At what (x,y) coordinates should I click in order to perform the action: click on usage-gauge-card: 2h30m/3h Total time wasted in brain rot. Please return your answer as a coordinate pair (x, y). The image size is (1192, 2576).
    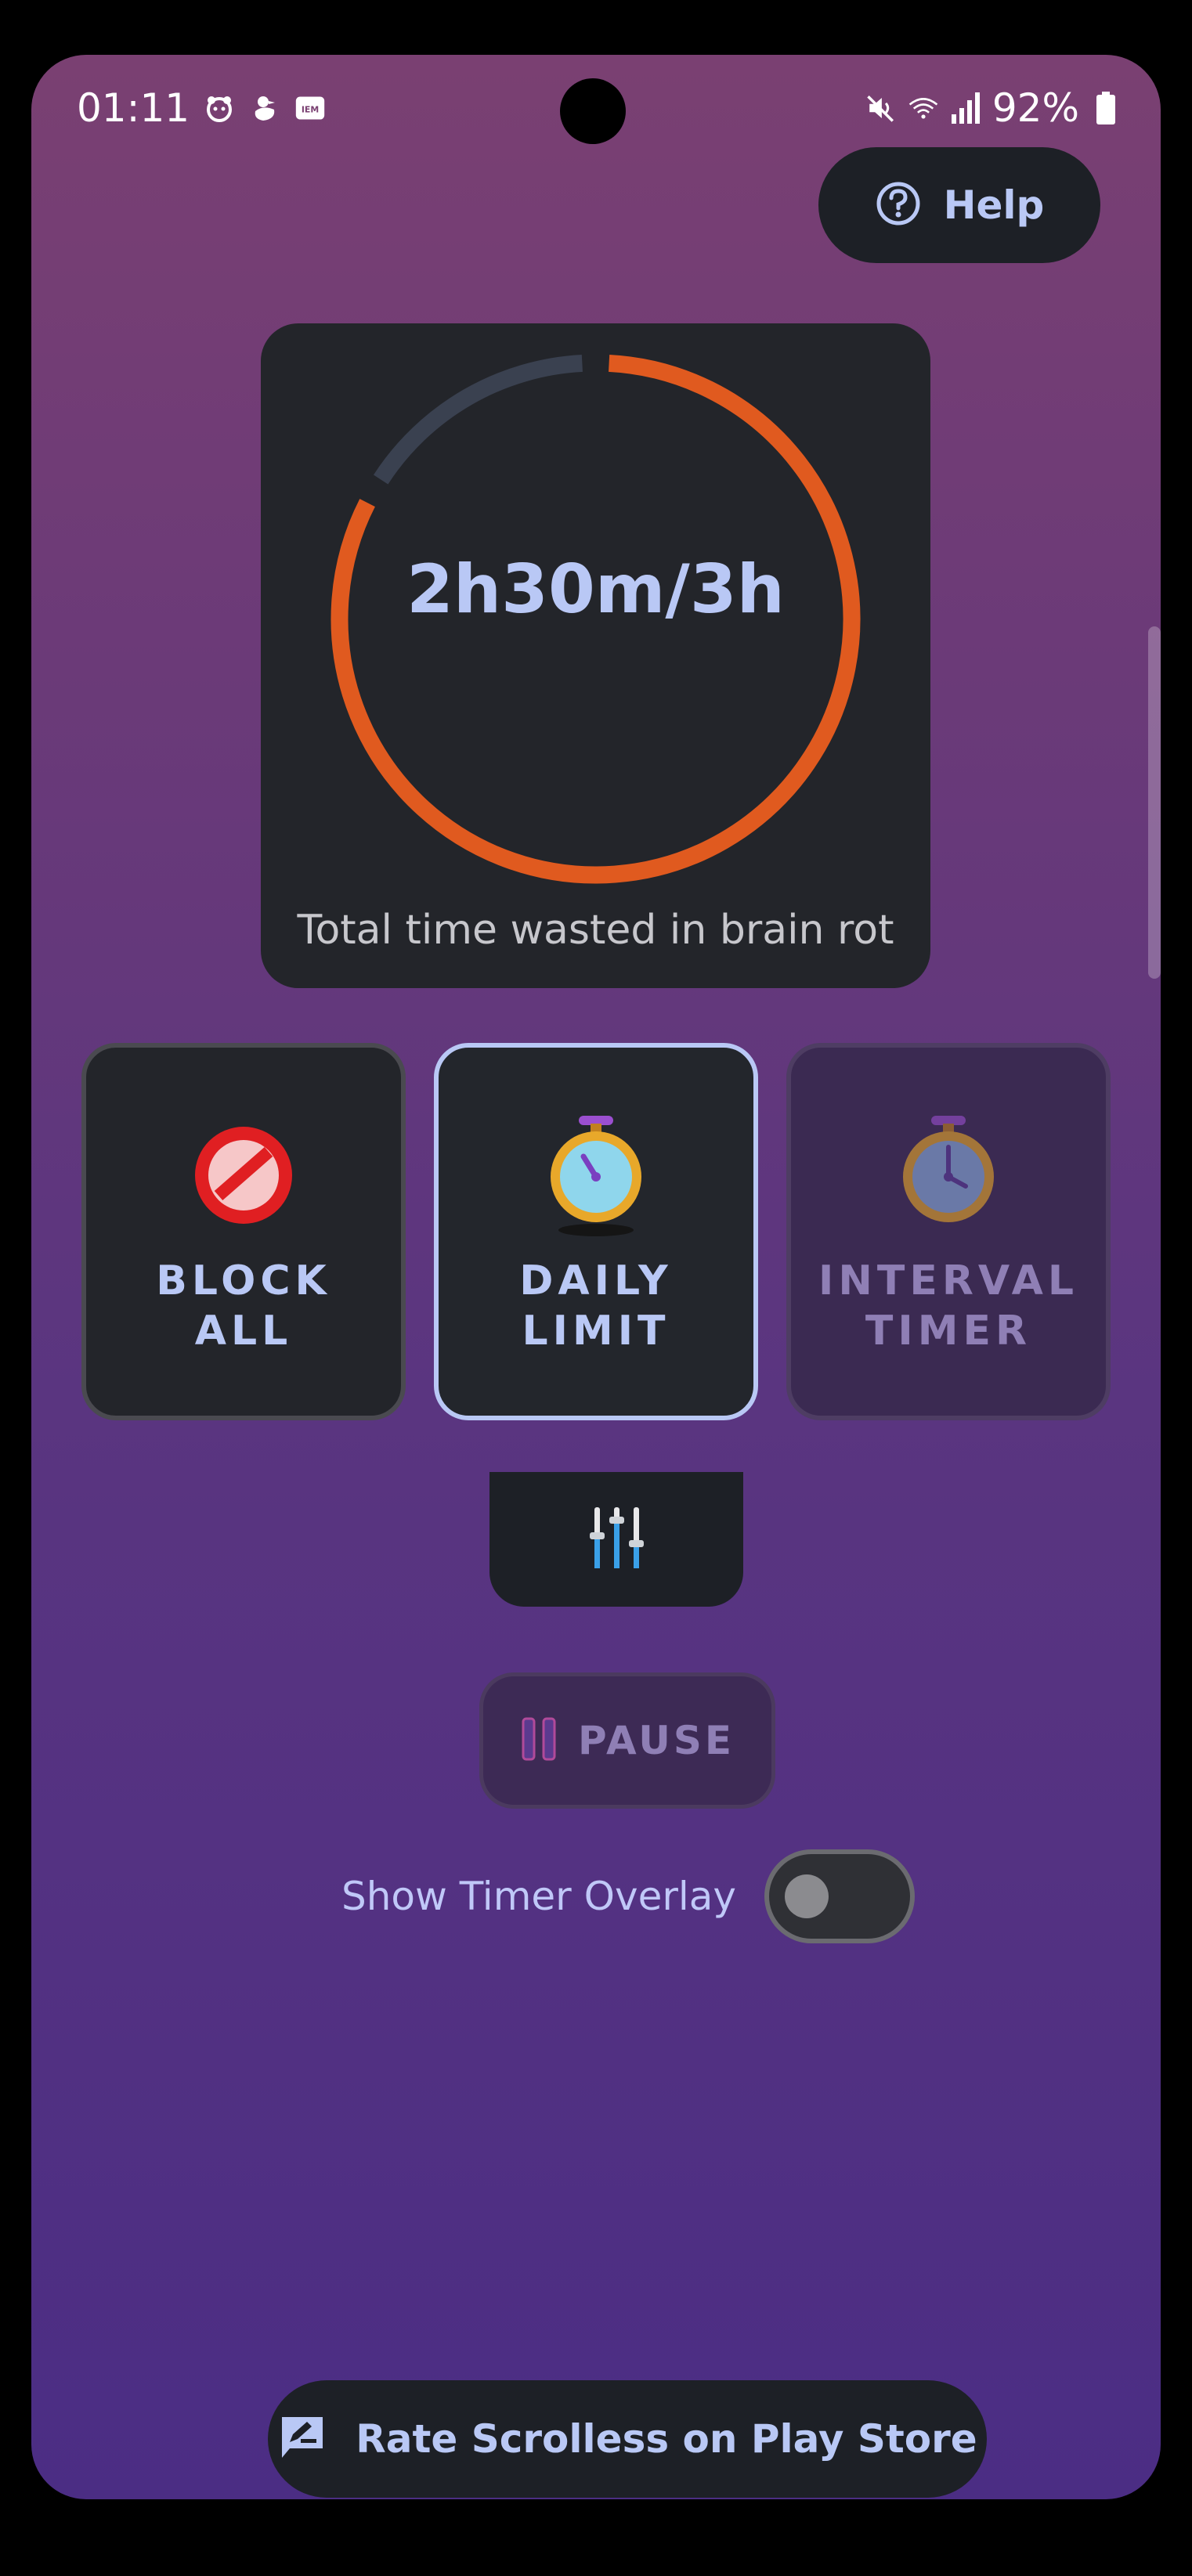
    Looking at the image, I should click on (595, 655).